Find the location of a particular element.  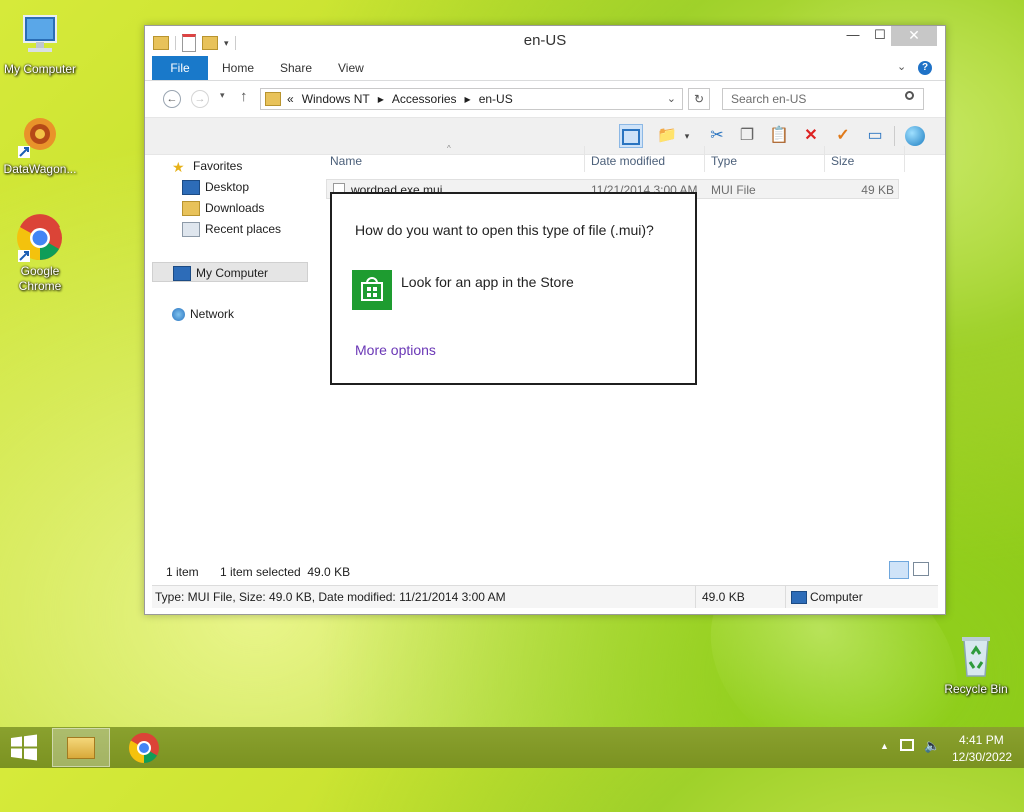

nav-my-computer: My Computer is located at coordinates (230, 272).